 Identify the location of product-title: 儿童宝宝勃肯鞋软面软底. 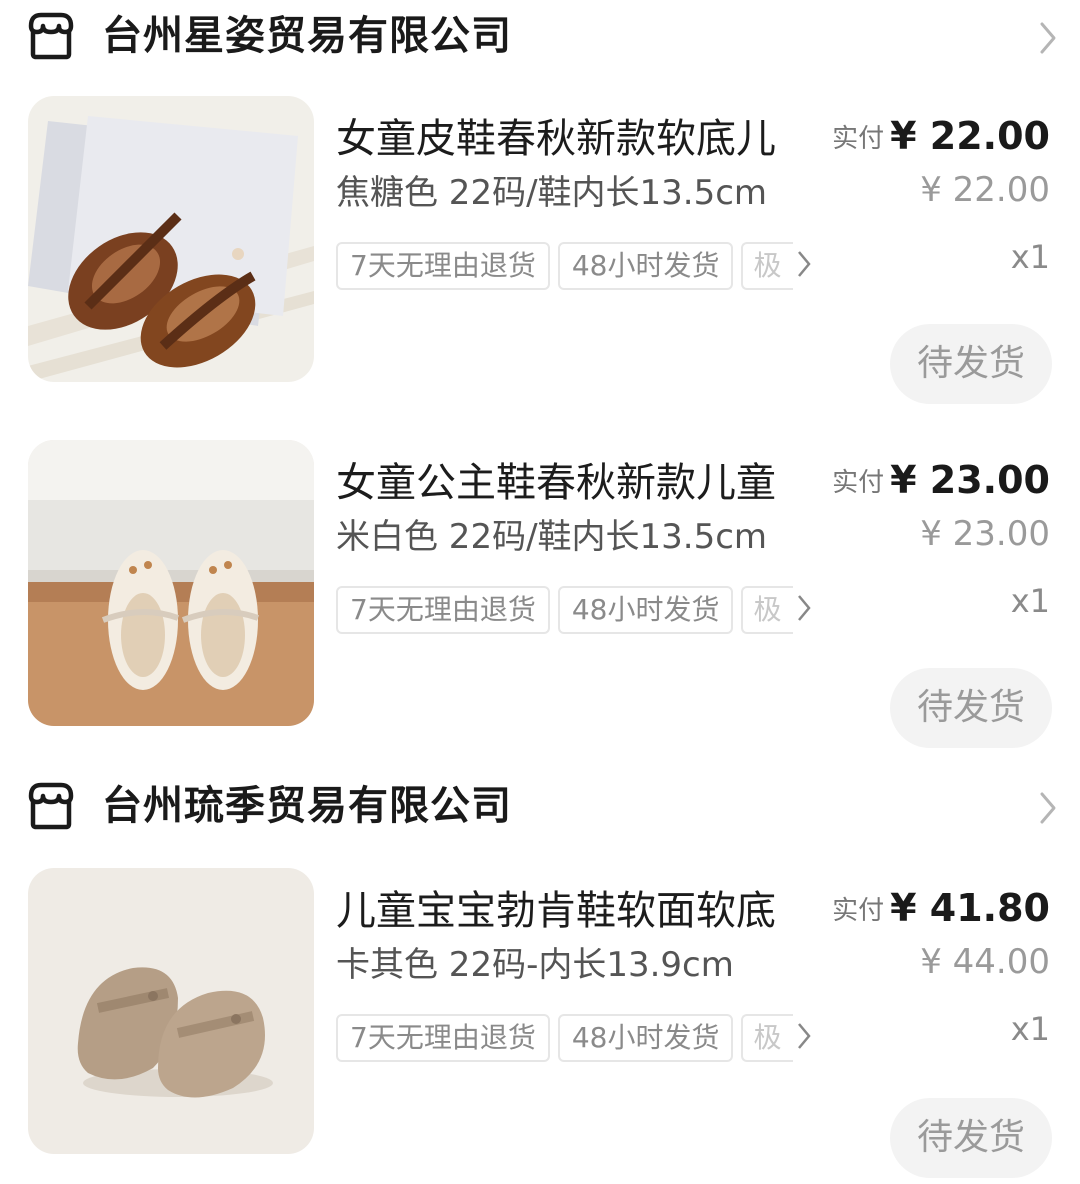
(571, 911).